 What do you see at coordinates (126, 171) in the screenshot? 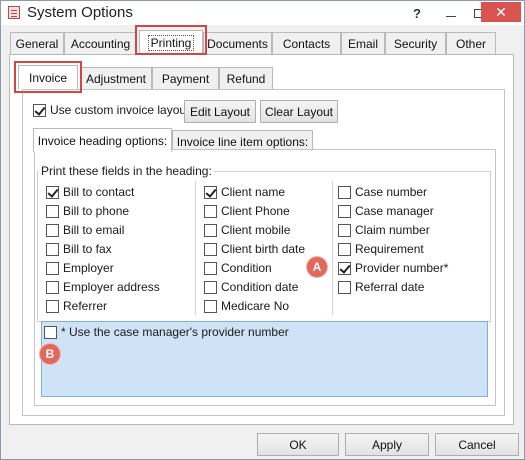
I see `heading-fields-legend: Print these fields in the heading:` at bounding box center [126, 171].